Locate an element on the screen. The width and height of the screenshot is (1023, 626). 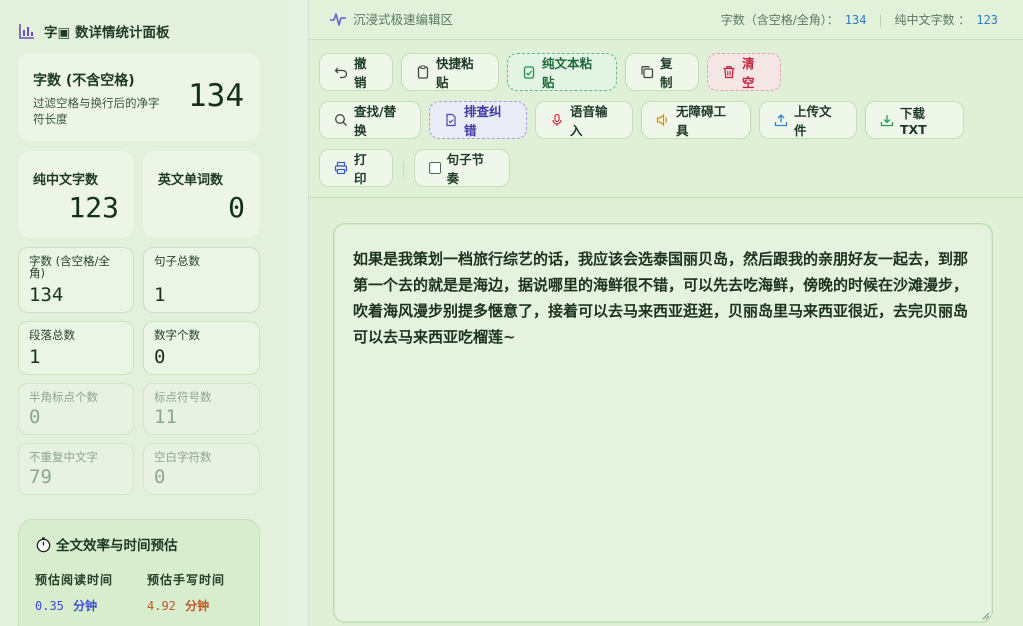
accessibility-button: 无障碍工具 is located at coordinates (696, 120).